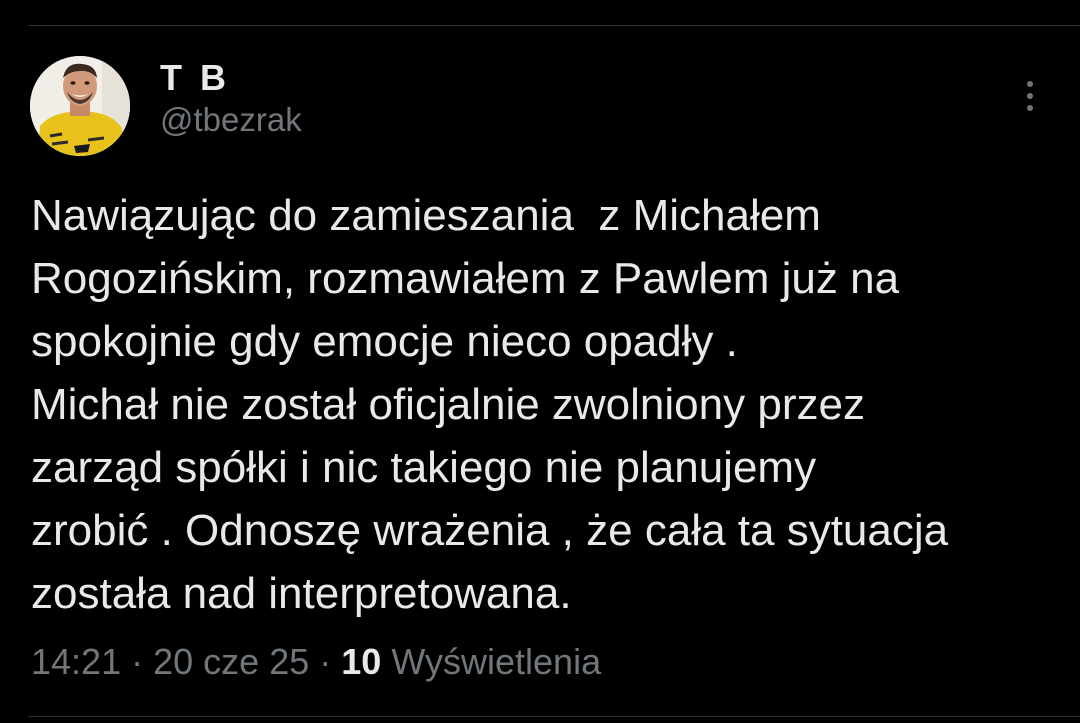 The image size is (1080, 723). What do you see at coordinates (231, 661) in the screenshot?
I see `tweet-date: 20 cze 25` at bounding box center [231, 661].